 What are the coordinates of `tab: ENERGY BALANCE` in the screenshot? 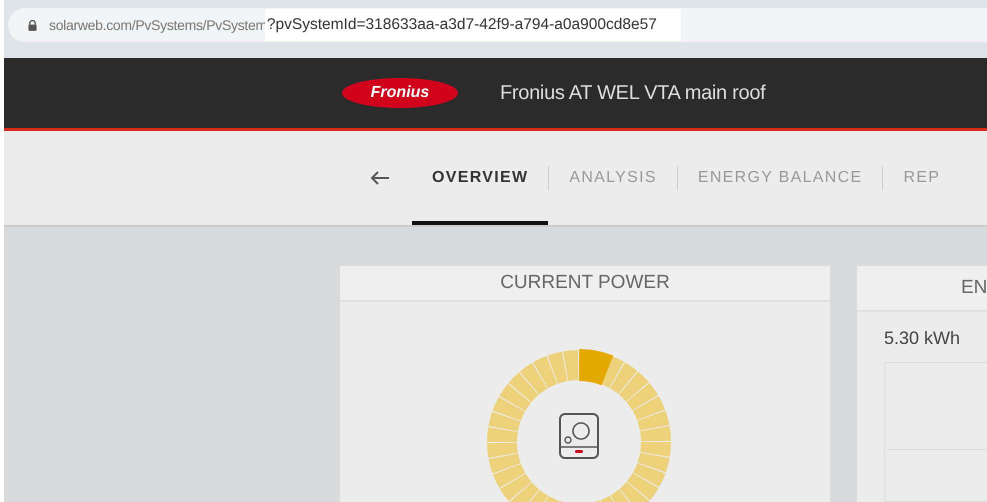 It's located at (780, 178).